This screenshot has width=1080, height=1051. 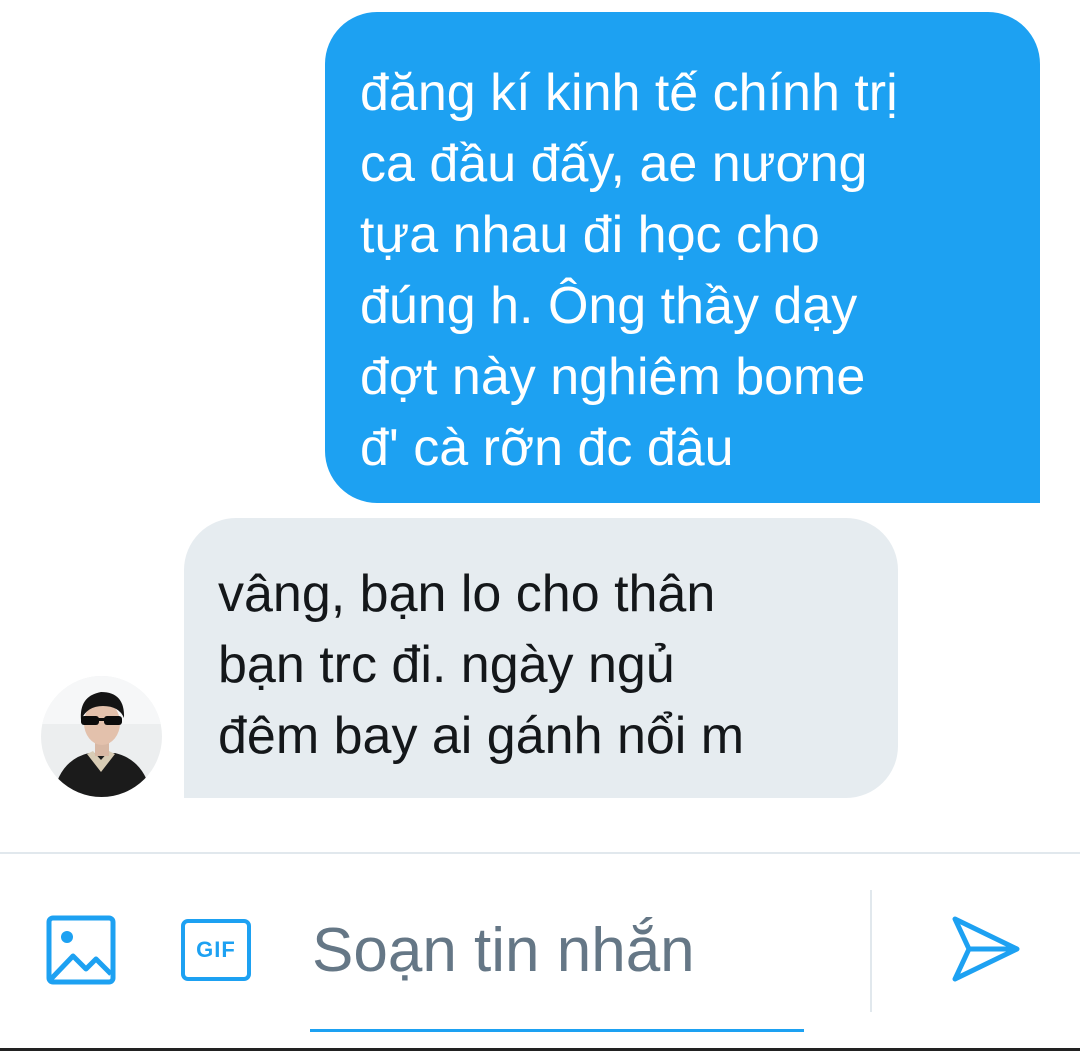 I want to click on gif-icon: GIF, so click(x=216, y=950).